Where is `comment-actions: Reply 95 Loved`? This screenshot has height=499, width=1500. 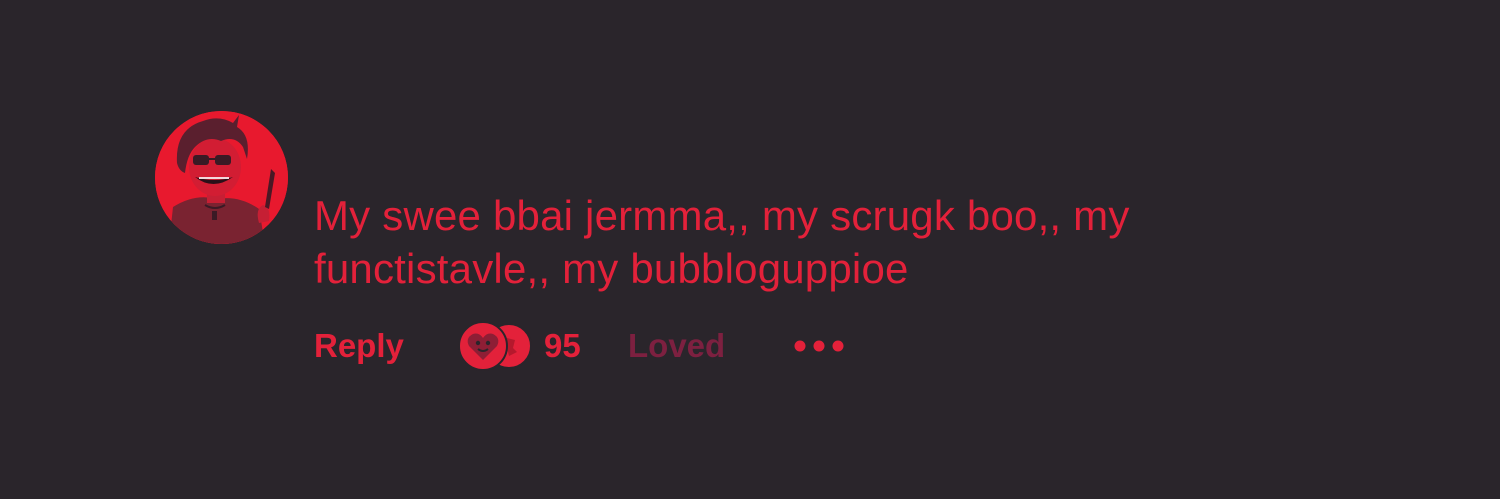 comment-actions: Reply 95 Loved is located at coordinates (664, 346).